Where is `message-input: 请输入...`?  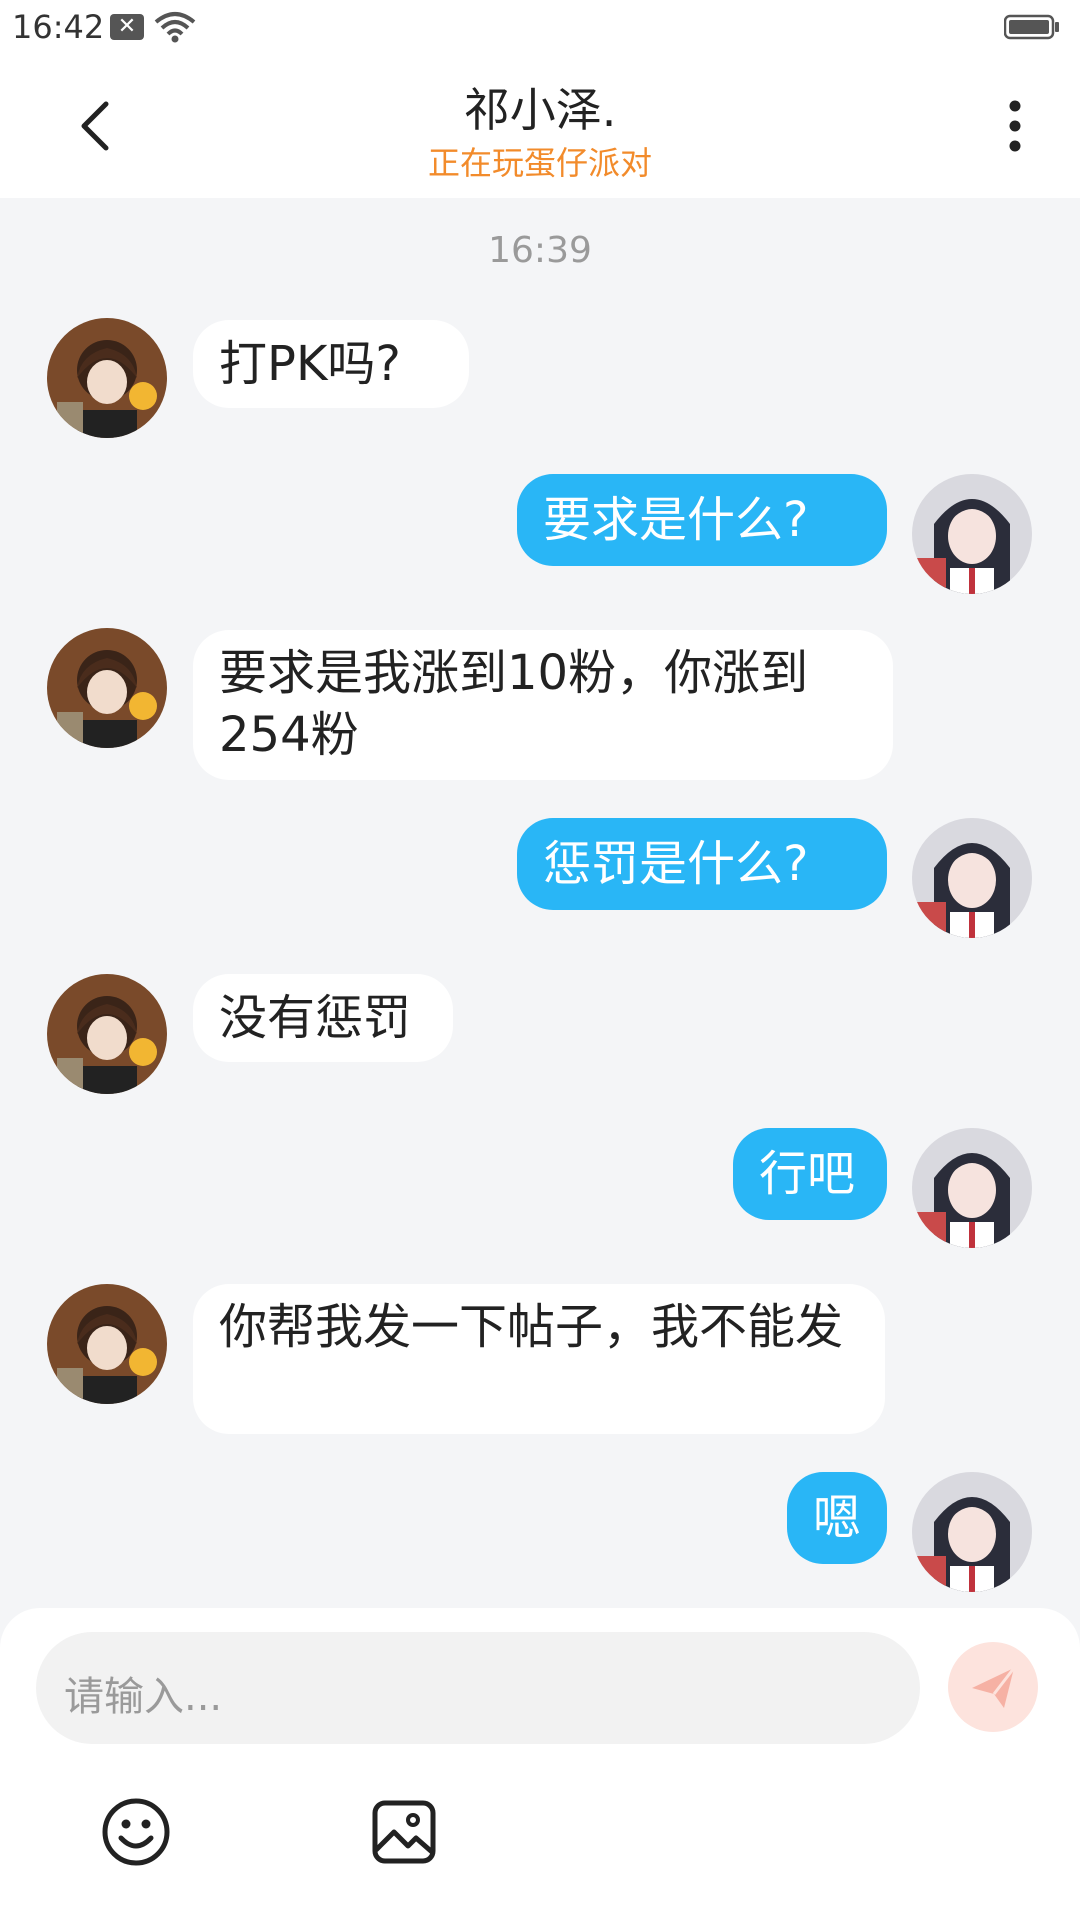 message-input: 请输入... is located at coordinates (478, 1688).